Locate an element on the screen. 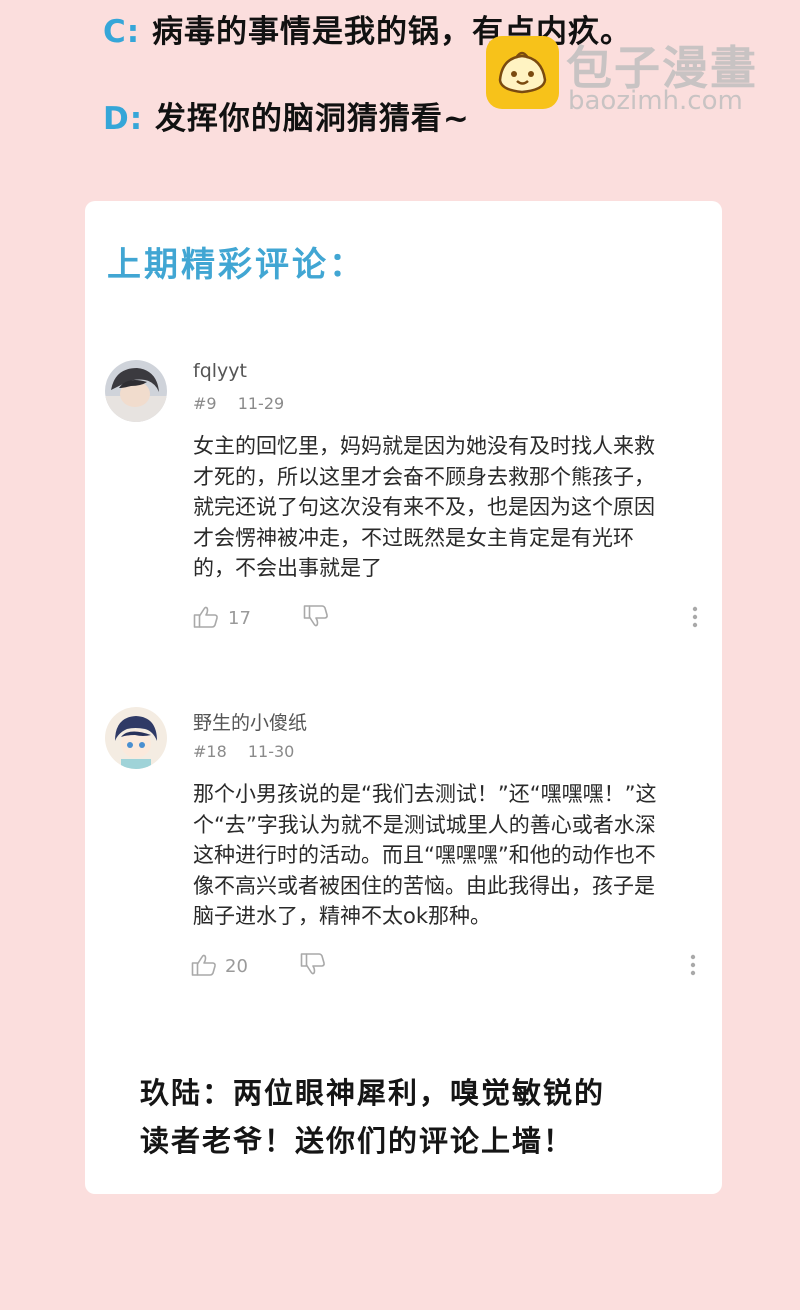  closing-line: 读者老爷！送你们的评论上墙！ is located at coordinates (357, 1141).